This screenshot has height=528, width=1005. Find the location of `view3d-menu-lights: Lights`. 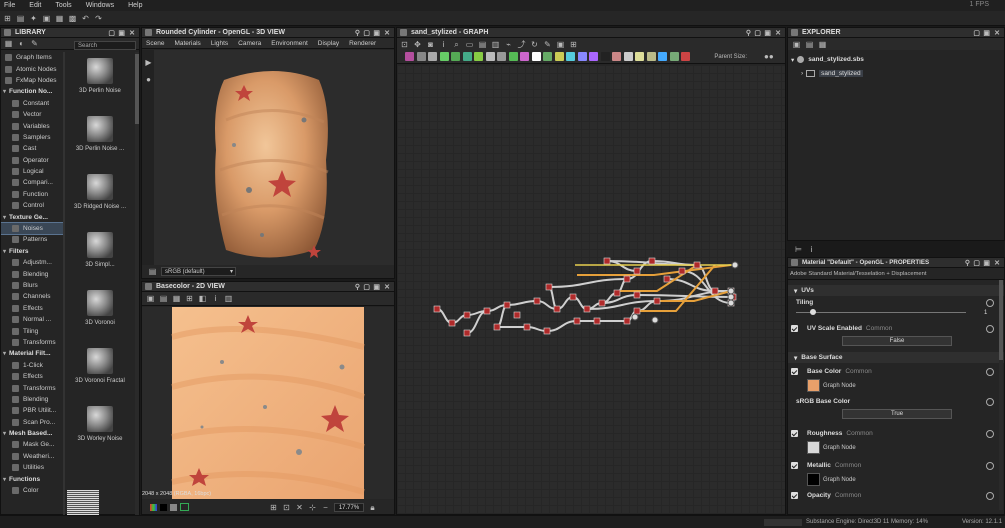

view3d-menu-lights: Lights is located at coordinates (219, 43).